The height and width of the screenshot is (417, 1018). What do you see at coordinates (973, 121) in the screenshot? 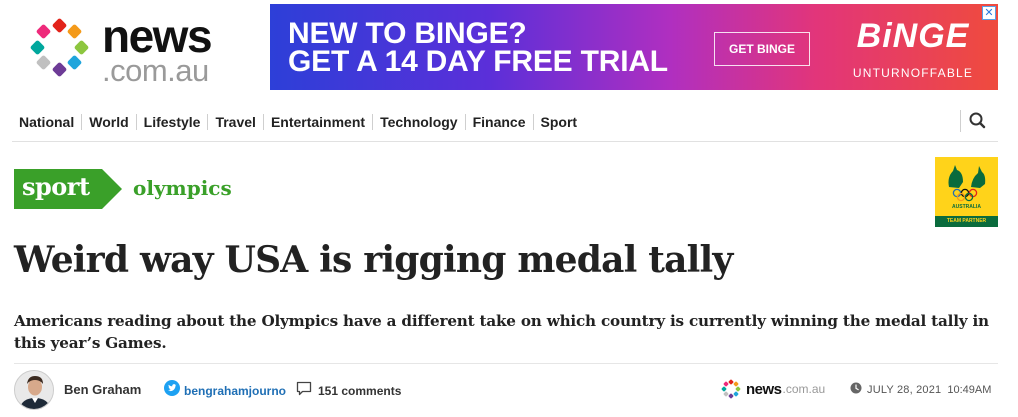
I see `search-icon` at bounding box center [973, 121].